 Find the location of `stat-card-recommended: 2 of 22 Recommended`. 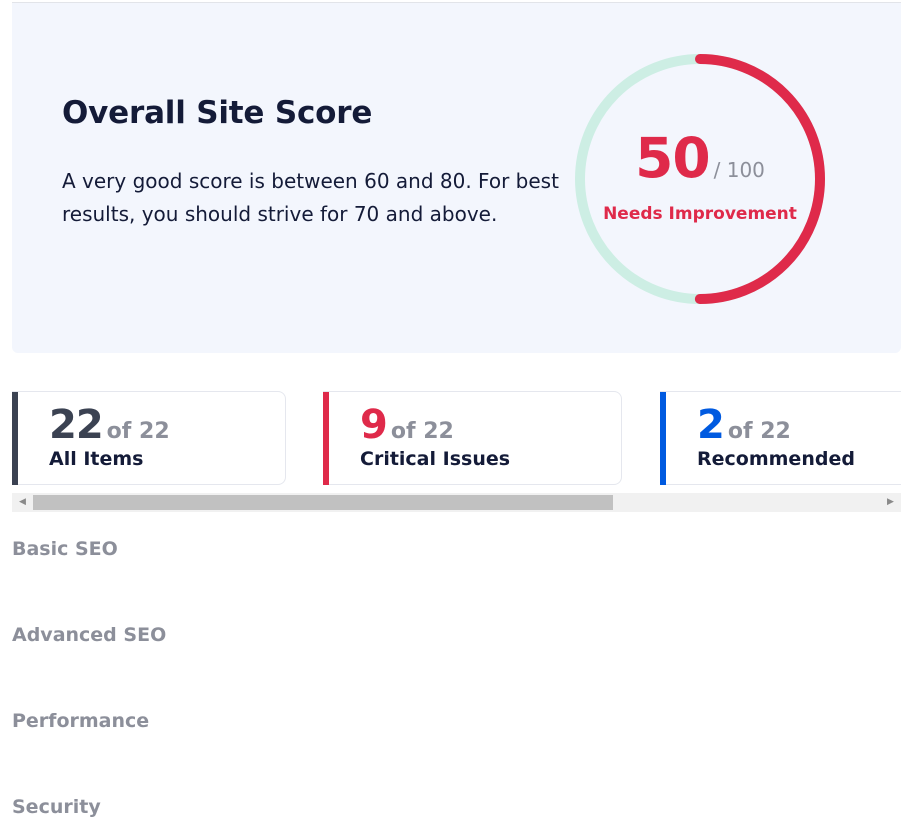

stat-card-recommended: 2 of 22 Recommended is located at coordinates (780, 438).